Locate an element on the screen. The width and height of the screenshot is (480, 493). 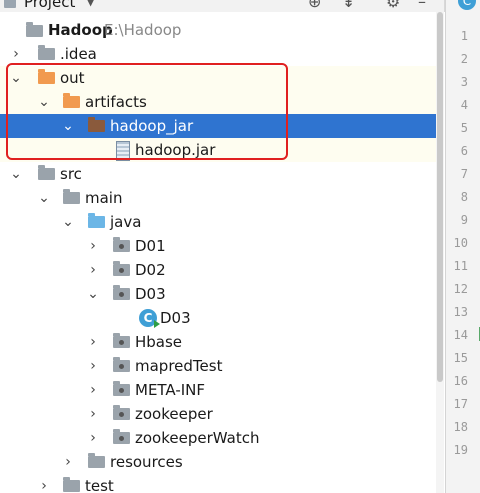
chevron-down-icon: ▼ is located at coordinates (90, 4).